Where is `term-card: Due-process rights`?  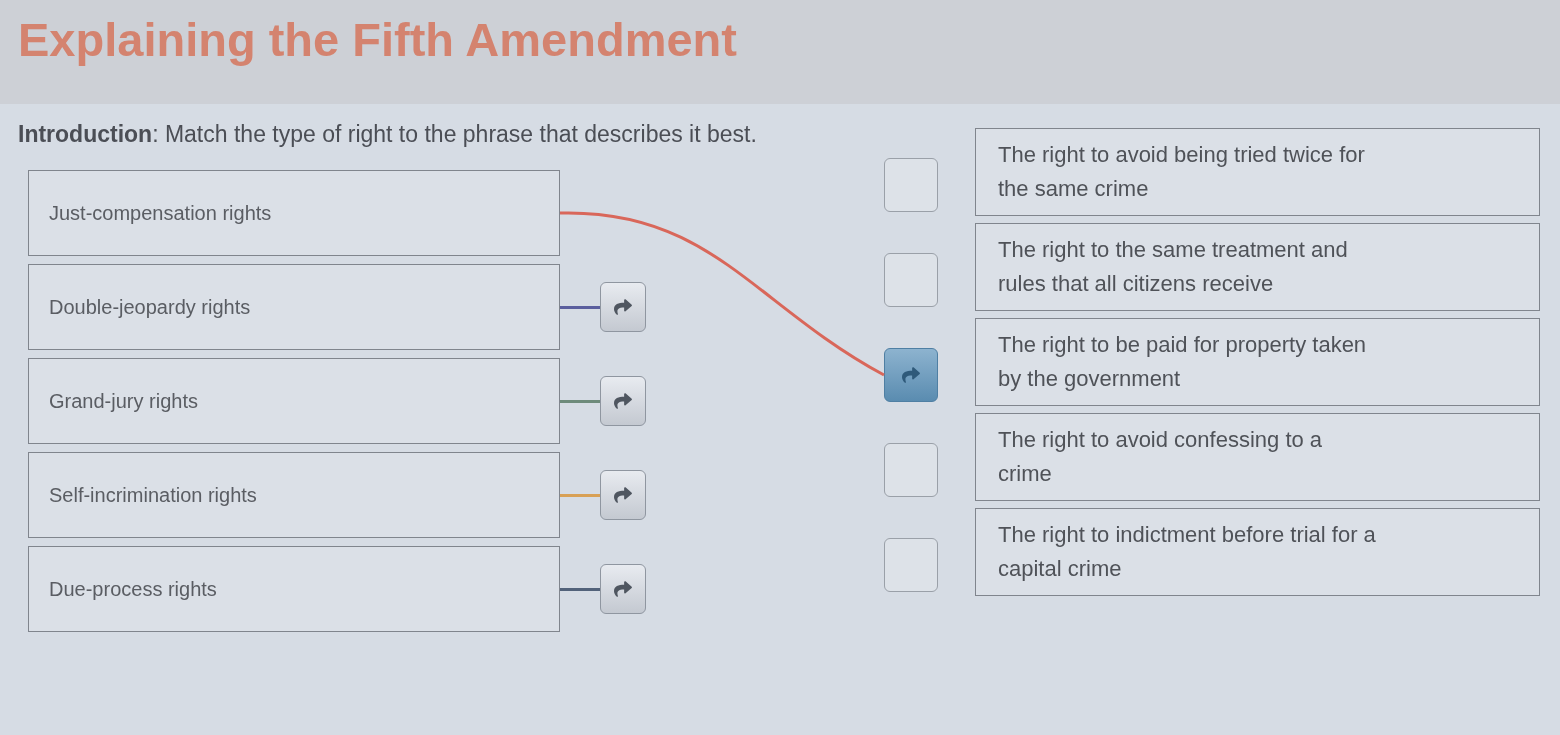 term-card: Due-process rights is located at coordinates (294, 589).